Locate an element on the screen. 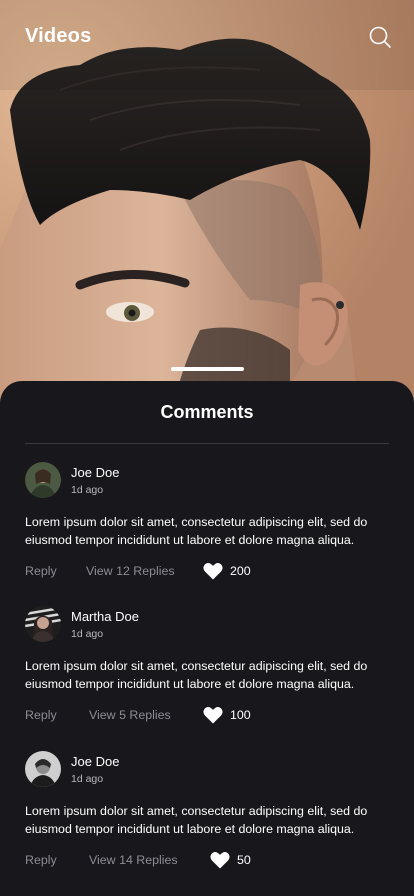 The width and height of the screenshot is (414, 896). page-title: Videos is located at coordinates (58, 36).